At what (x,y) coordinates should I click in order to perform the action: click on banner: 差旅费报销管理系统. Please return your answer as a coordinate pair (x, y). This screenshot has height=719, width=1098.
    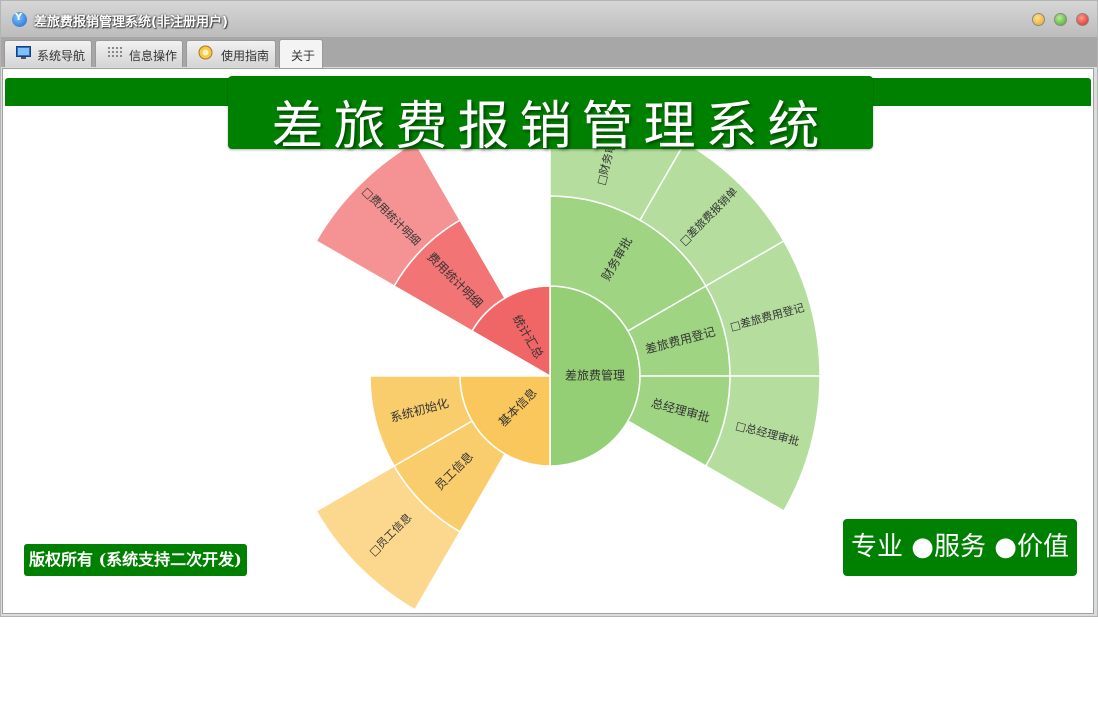
    Looking at the image, I should click on (550, 116).